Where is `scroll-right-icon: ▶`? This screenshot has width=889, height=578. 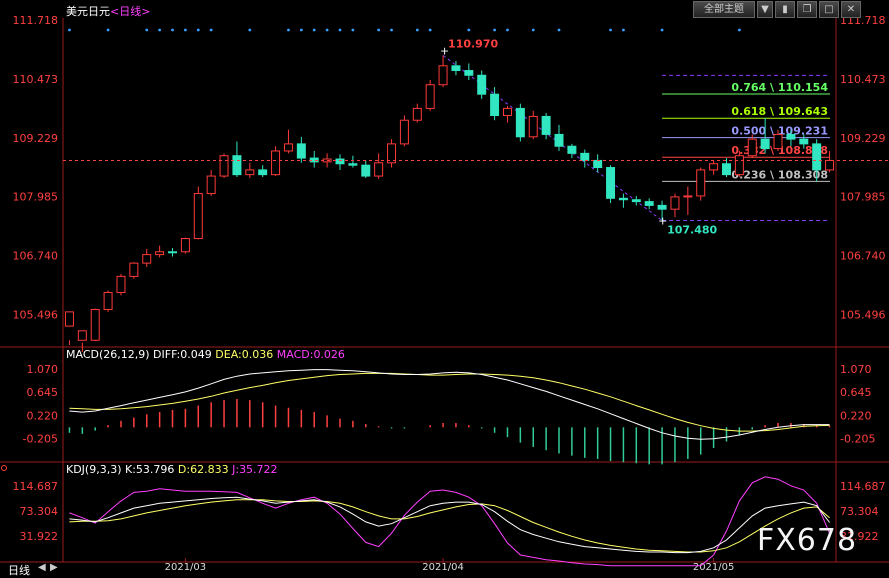
scroll-right-icon: ▶ is located at coordinates (54, 567).